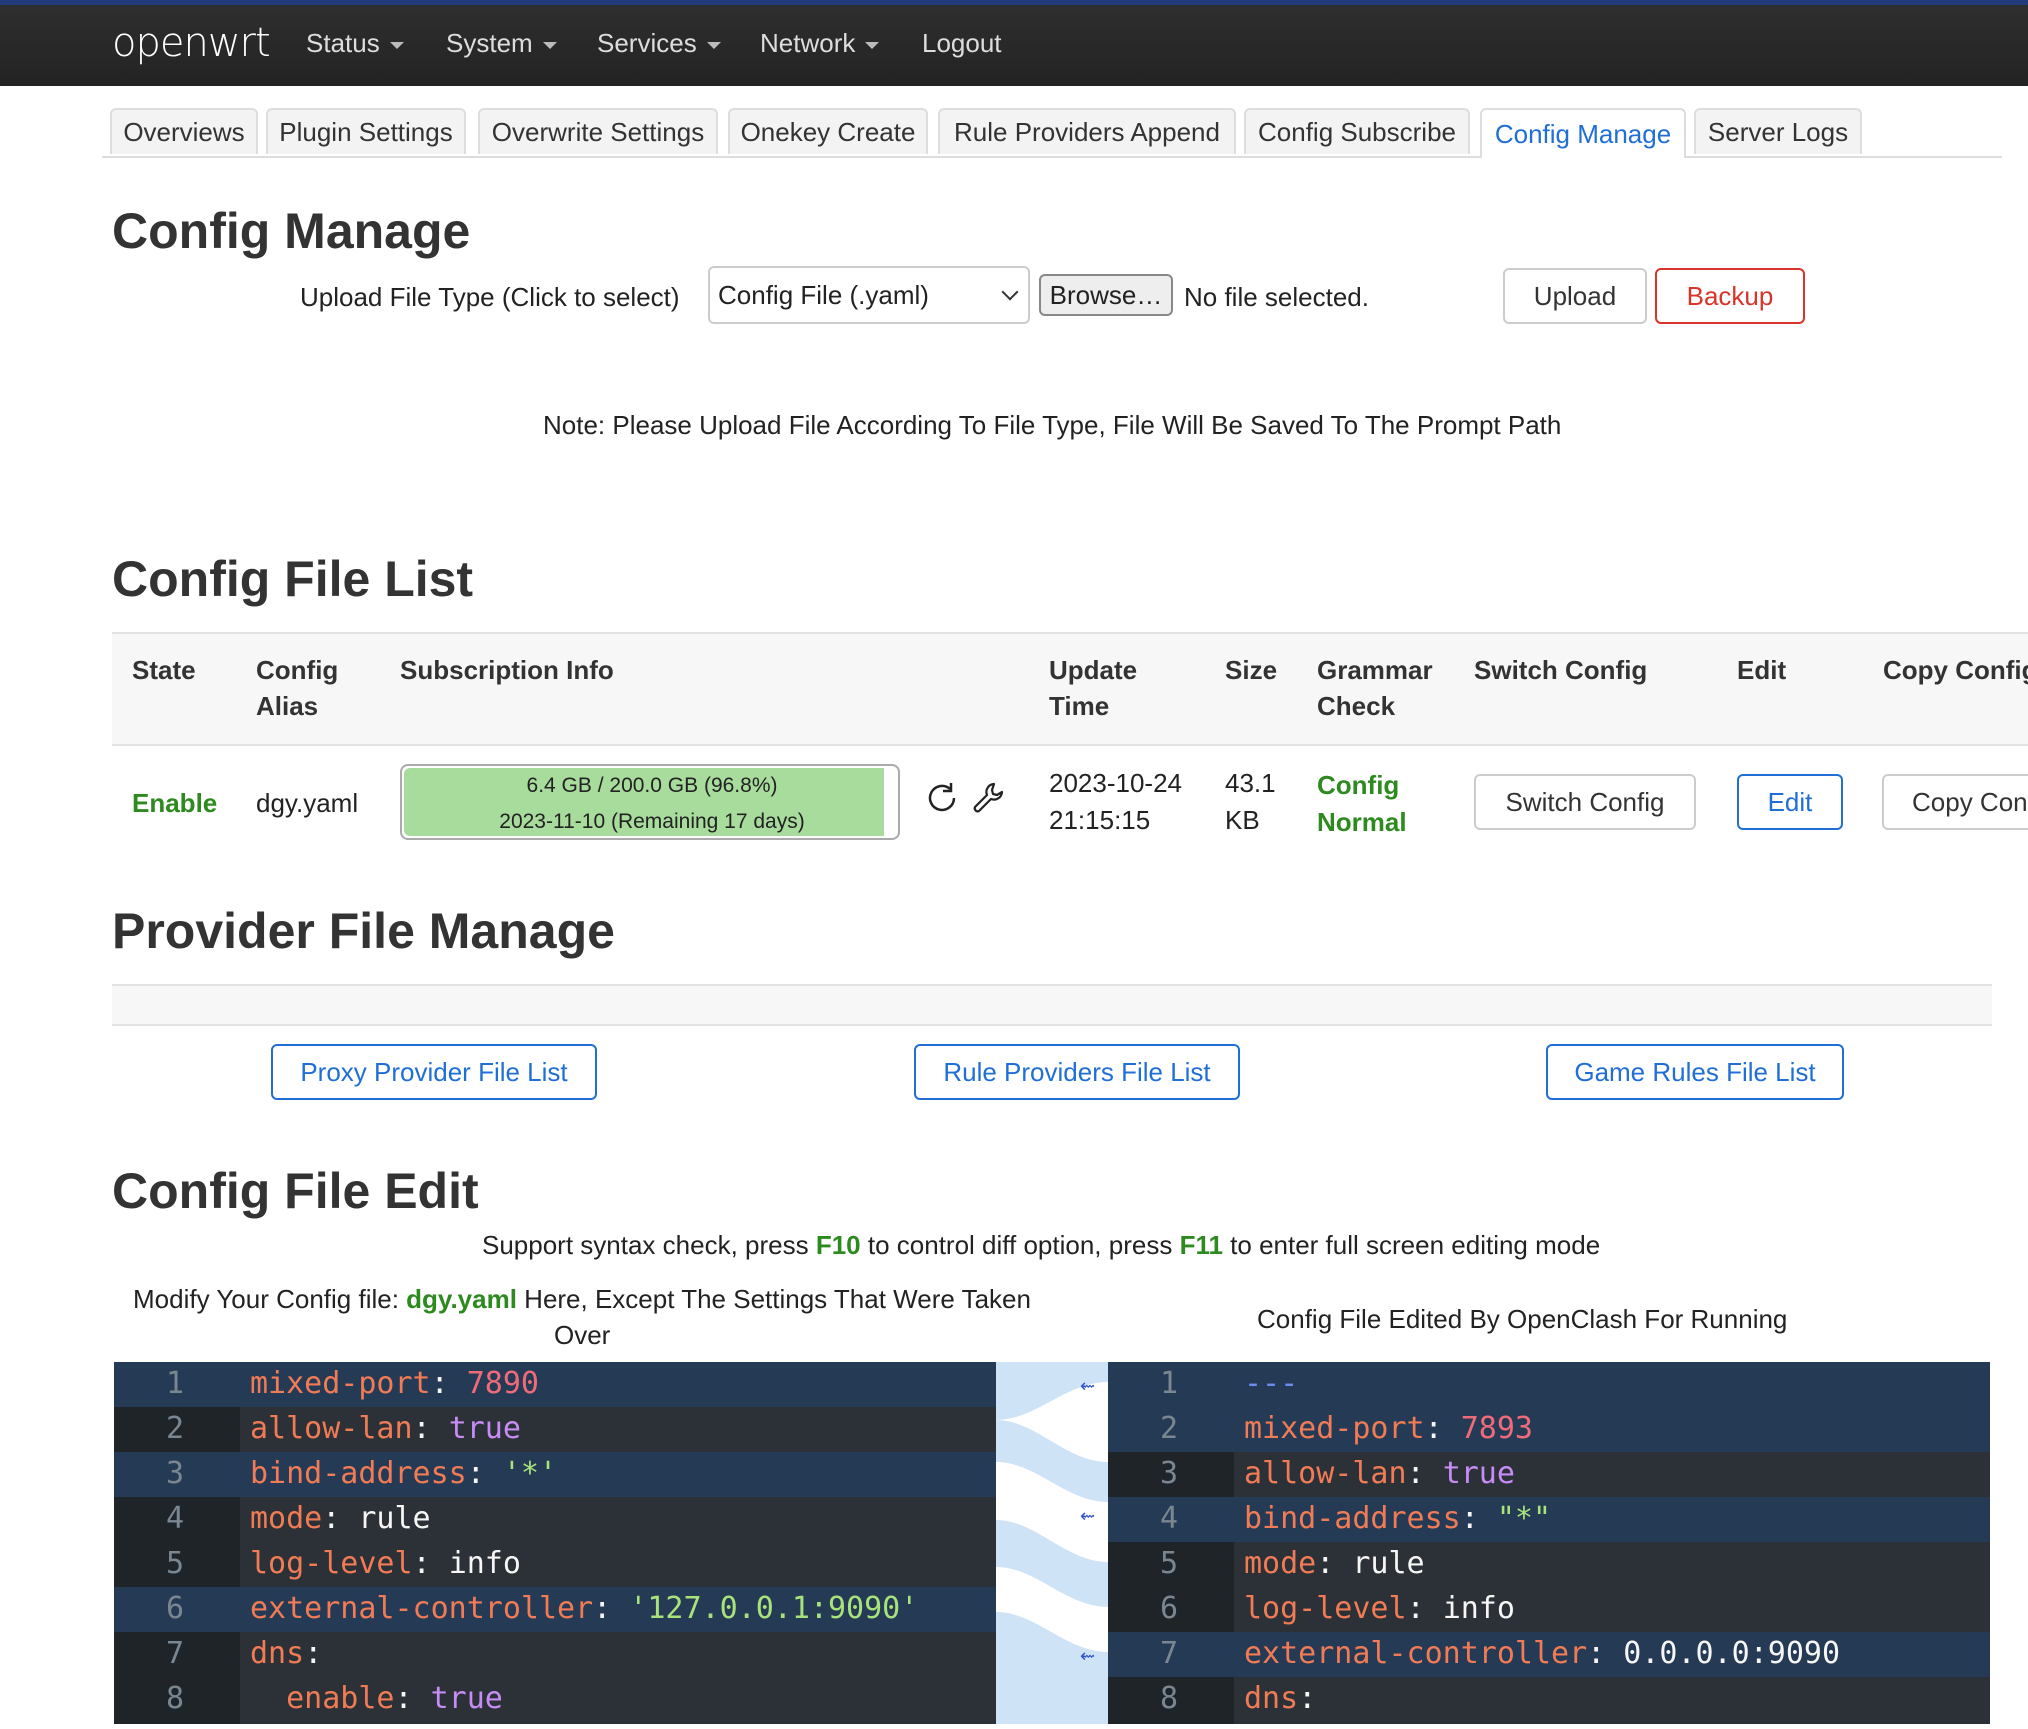  Describe the element at coordinates (175, 803) in the screenshot. I see `state-enable: Enable` at that location.